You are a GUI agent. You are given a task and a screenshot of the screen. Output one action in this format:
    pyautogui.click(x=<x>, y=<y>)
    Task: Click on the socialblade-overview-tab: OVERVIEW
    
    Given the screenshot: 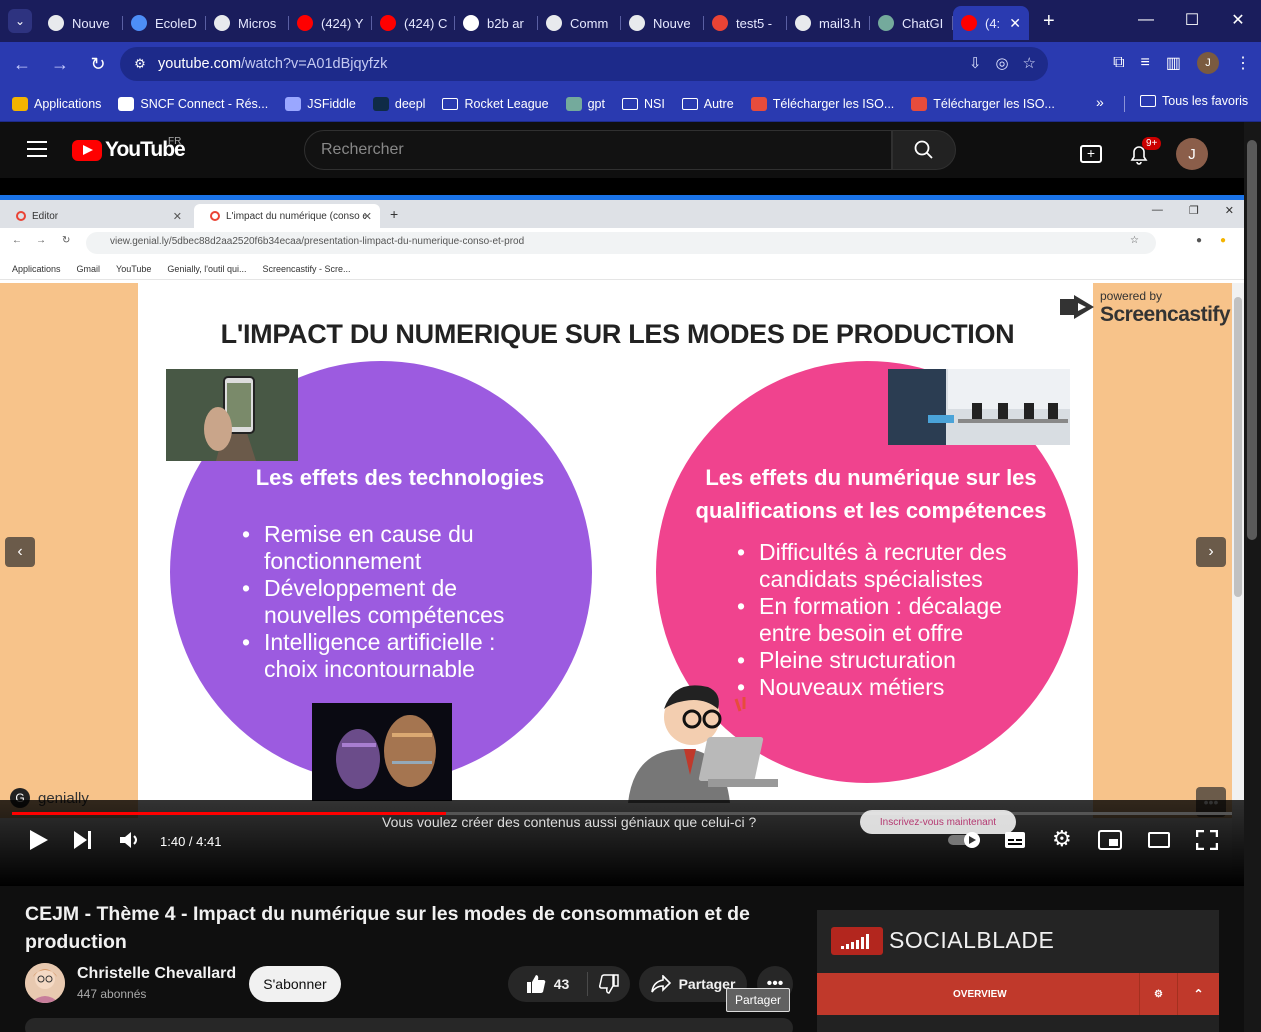 What is the action you would take?
    pyautogui.click(x=980, y=994)
    